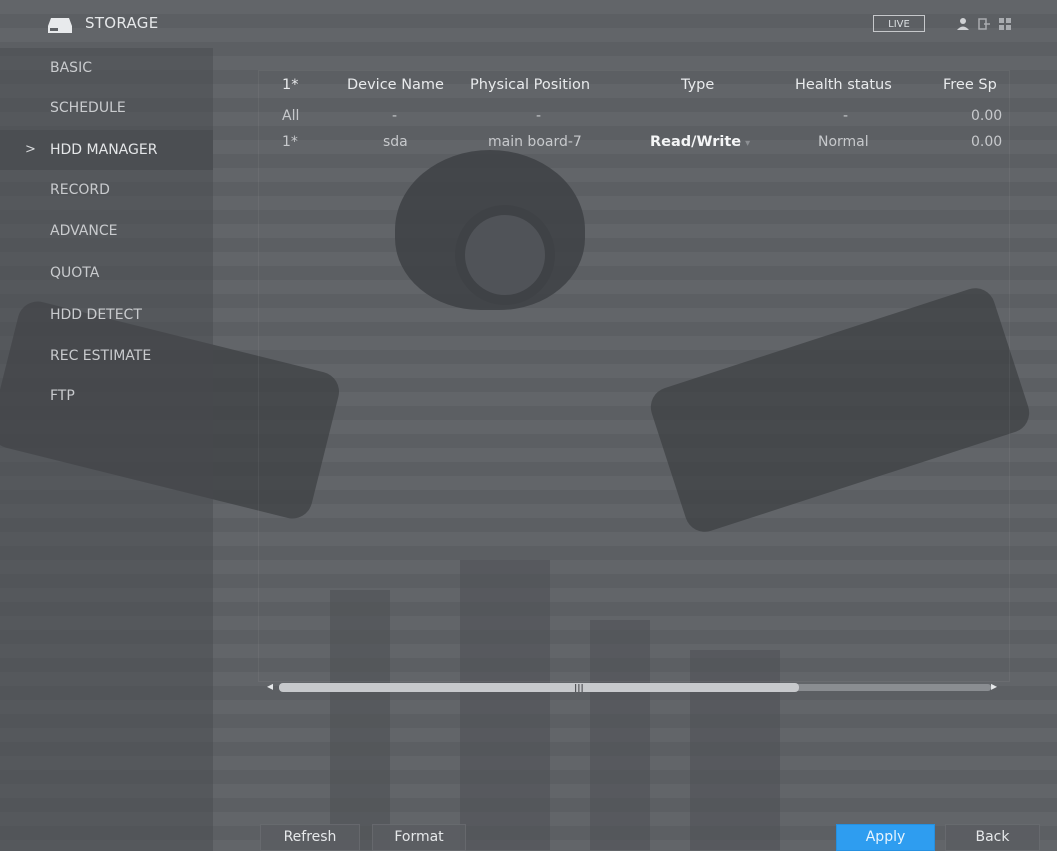 Image resolution: width=1057 pixels, height=851 pixels. Describe the element at coordinates (984, 24) in the screenshot. I see `logout-icon` at that location.